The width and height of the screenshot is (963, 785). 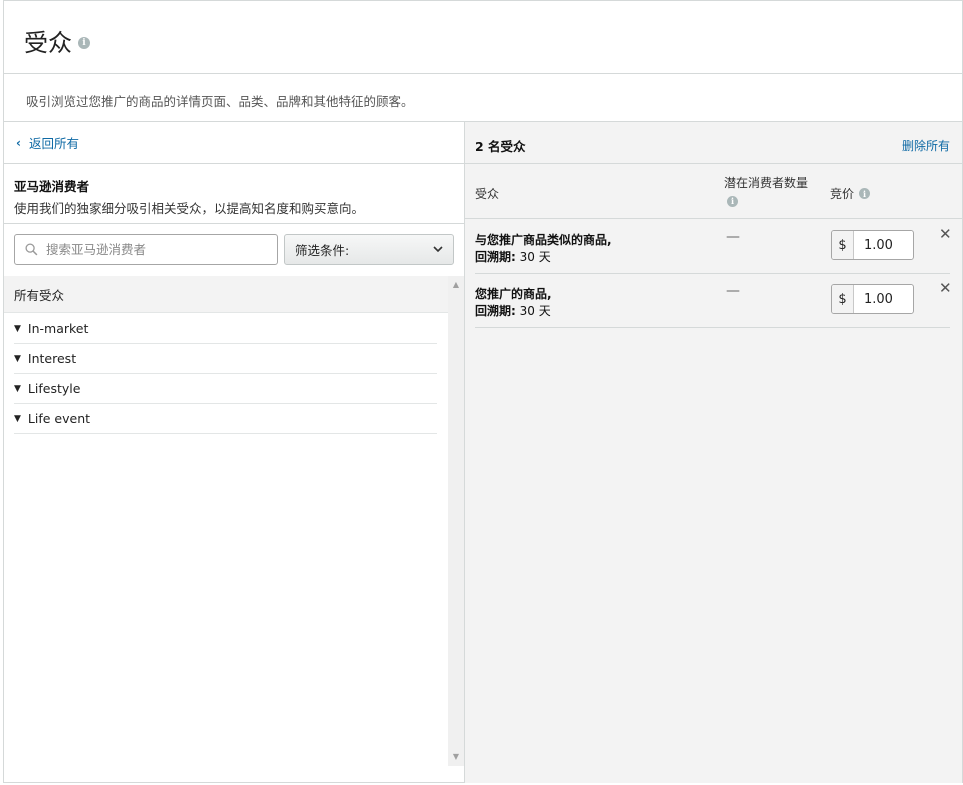 I want to click on column-bid: 竞价 i, so click(x=850, y=193).